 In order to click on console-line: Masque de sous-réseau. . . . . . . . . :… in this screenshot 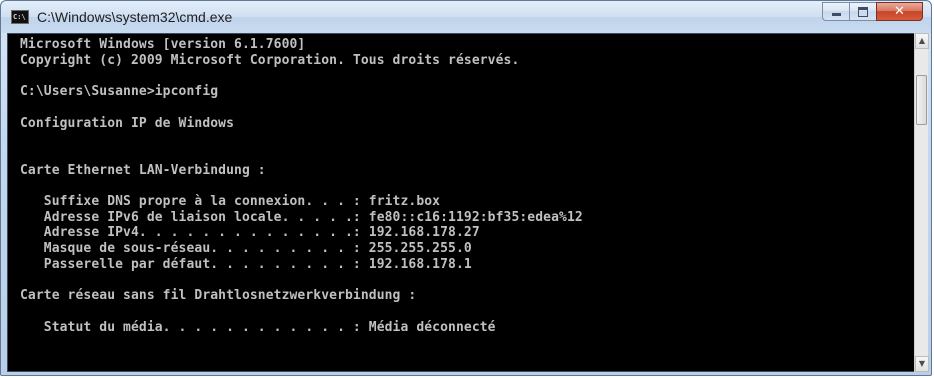, I will do `click(246, 249)`.